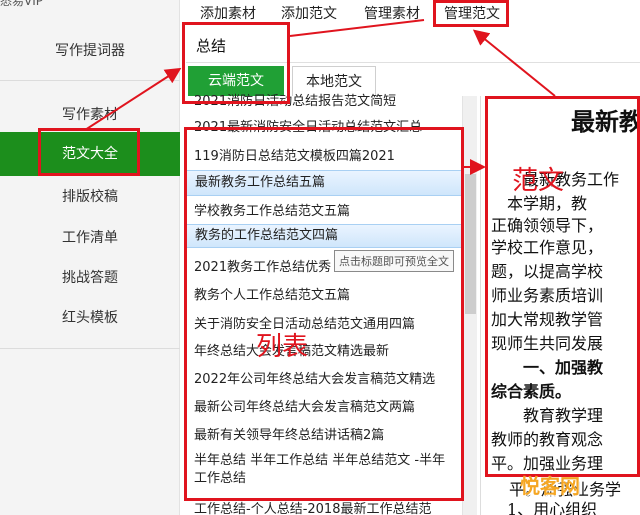  Describe the element at coordinates (547, 225) in the screenshot. I see `preview-line: 正确领领导下，` at that location.